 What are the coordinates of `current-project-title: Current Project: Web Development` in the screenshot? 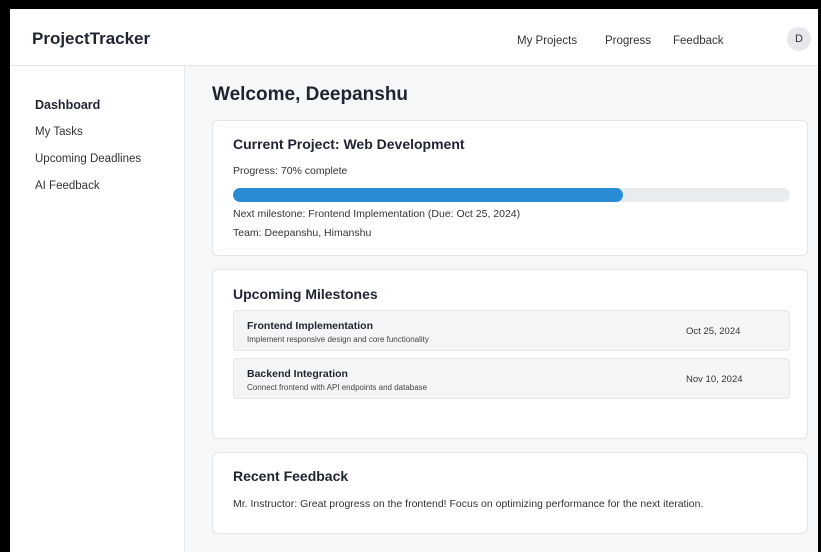 It's located at (349, 144).